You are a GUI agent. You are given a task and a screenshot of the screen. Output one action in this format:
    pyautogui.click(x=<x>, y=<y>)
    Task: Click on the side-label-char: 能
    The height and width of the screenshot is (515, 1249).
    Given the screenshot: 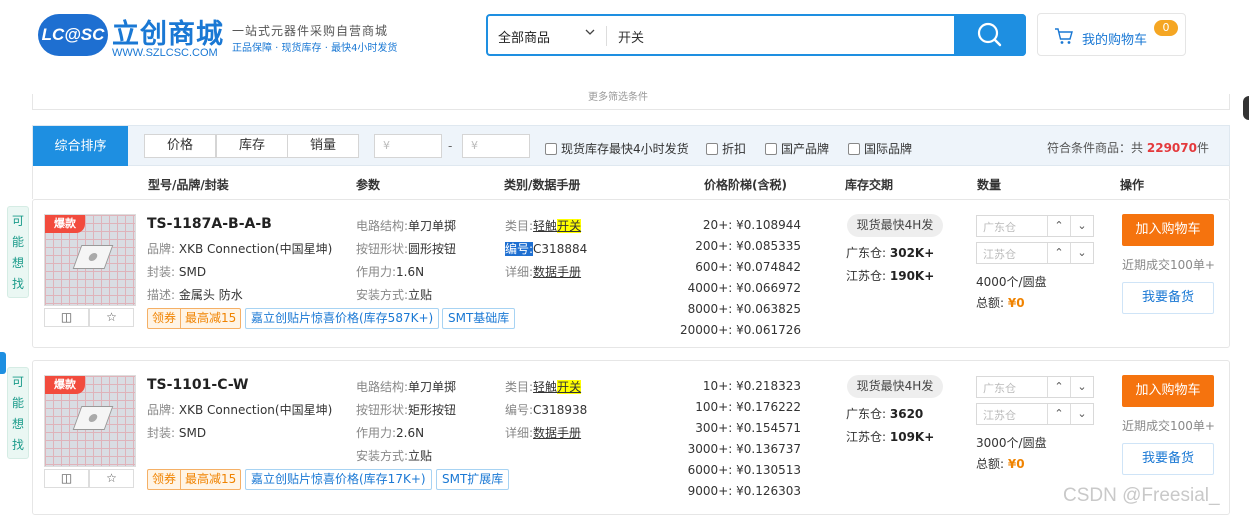 What is the action you would take?
    pyautogui.click(x=17, y=242)
    